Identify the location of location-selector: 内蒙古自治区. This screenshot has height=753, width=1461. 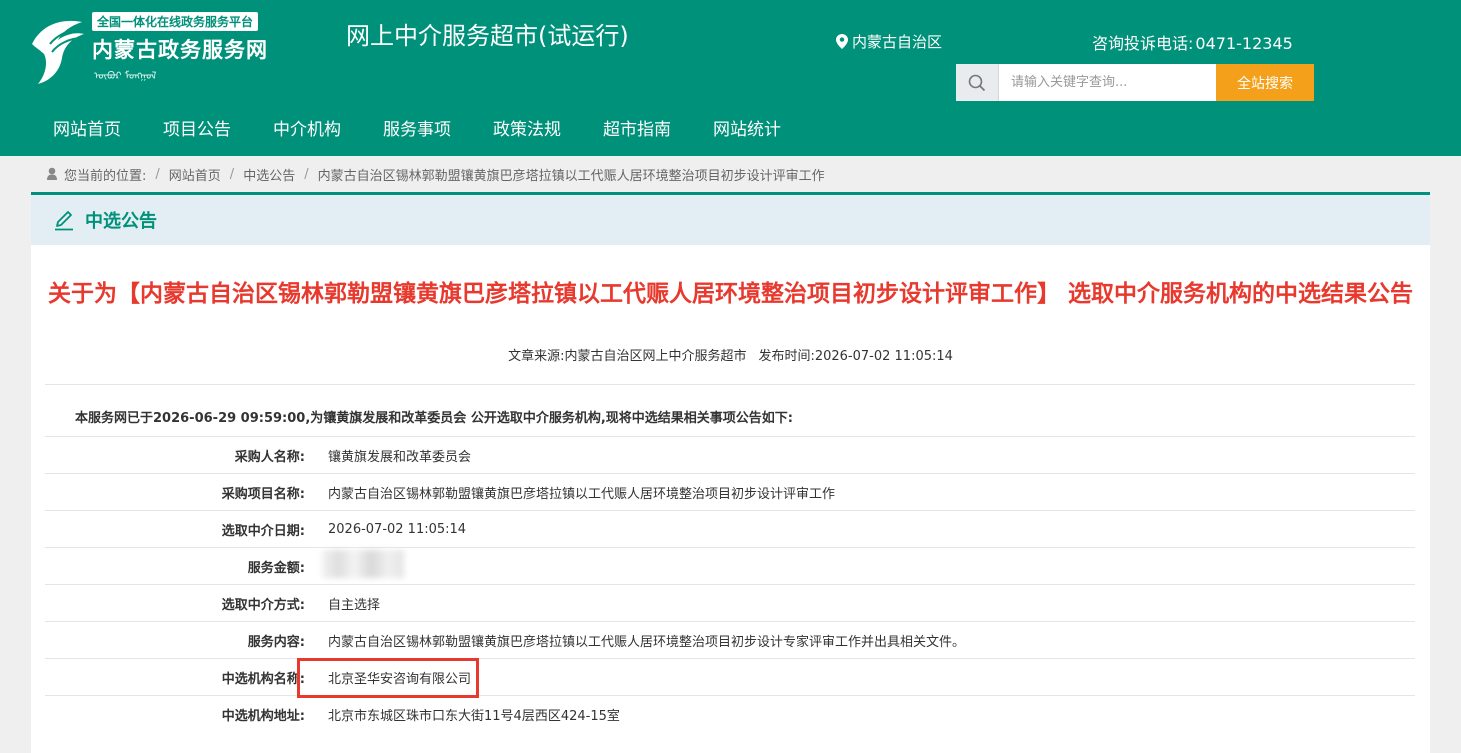
(889, 41).